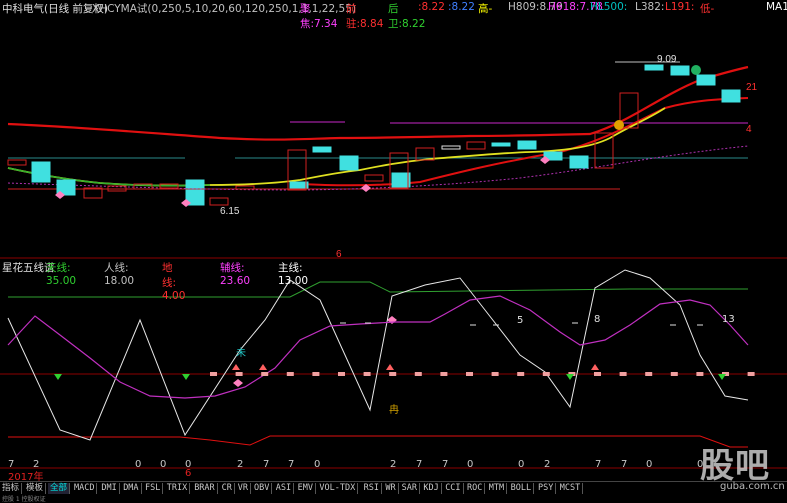 This screenshot has width=787, height=503. Describe the element at coordinates (372, 488) in the screenshot. I see `tab-rsi: RSI` at that location.